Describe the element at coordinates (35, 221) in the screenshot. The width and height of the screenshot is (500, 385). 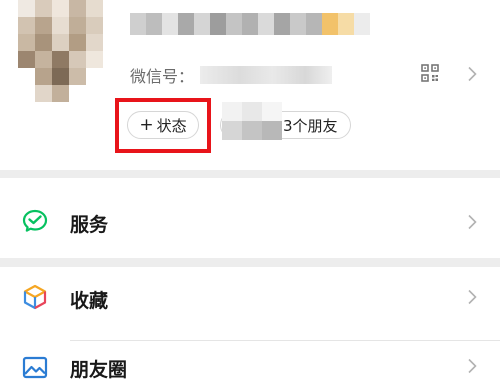
I see `wechat-pay-icon` at that location.